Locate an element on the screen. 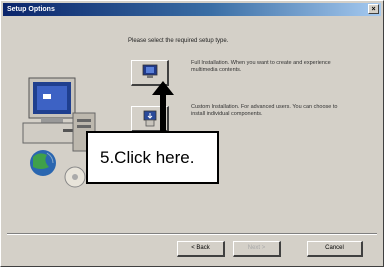 This screenshot has height=267, width=384. back-button: < Back is located at coordinates (201, 249).